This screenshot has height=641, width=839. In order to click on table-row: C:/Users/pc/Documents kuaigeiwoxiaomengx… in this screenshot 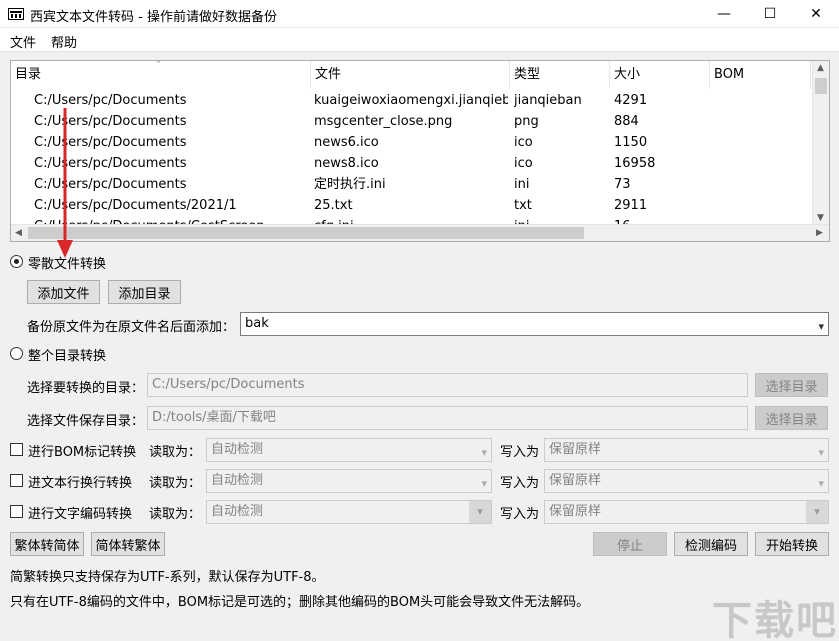, I will do `click(411, 100)`.